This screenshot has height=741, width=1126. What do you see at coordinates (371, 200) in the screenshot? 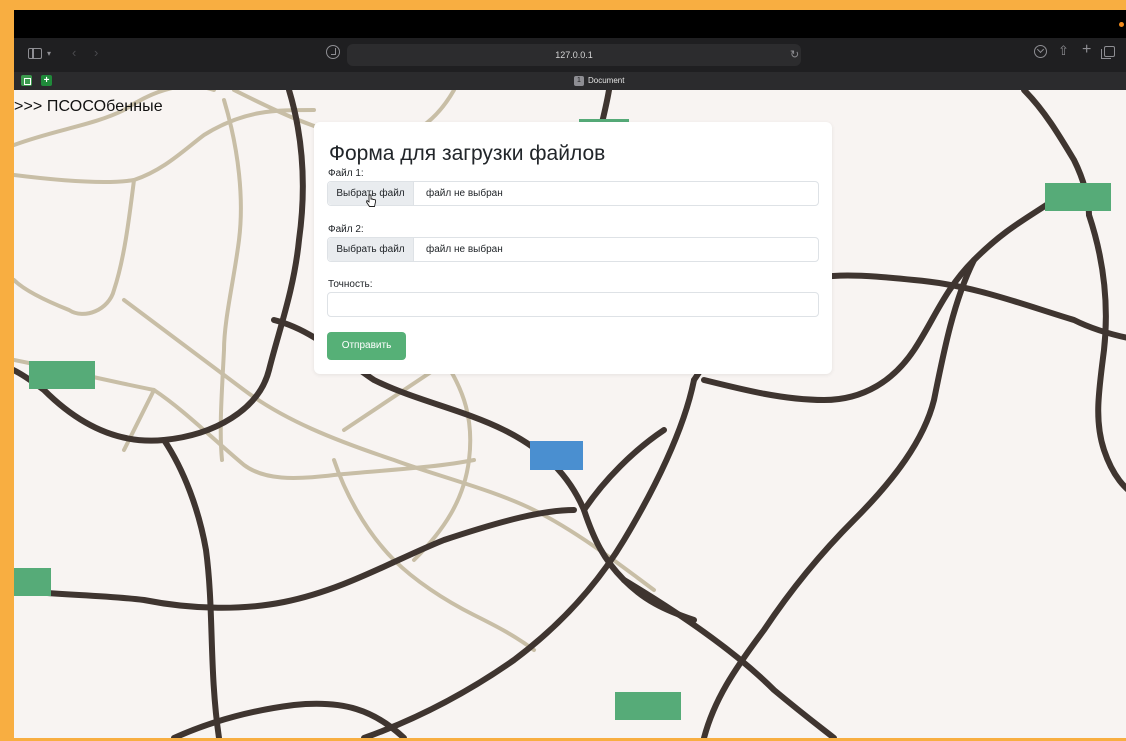
I see `hand-cursor-icon` at bounding box center [371, 200].